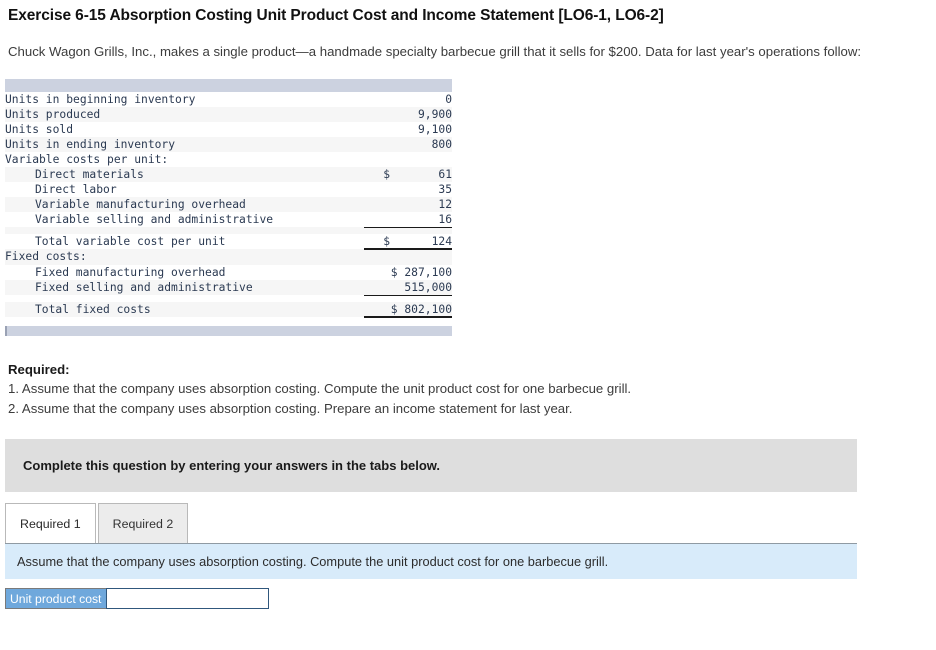 The height and width of the screenshot is (650, 936). Describe the element at coordinates (76, 189) in the screenshot. I see `table-row-label: Direct labor` at that location.